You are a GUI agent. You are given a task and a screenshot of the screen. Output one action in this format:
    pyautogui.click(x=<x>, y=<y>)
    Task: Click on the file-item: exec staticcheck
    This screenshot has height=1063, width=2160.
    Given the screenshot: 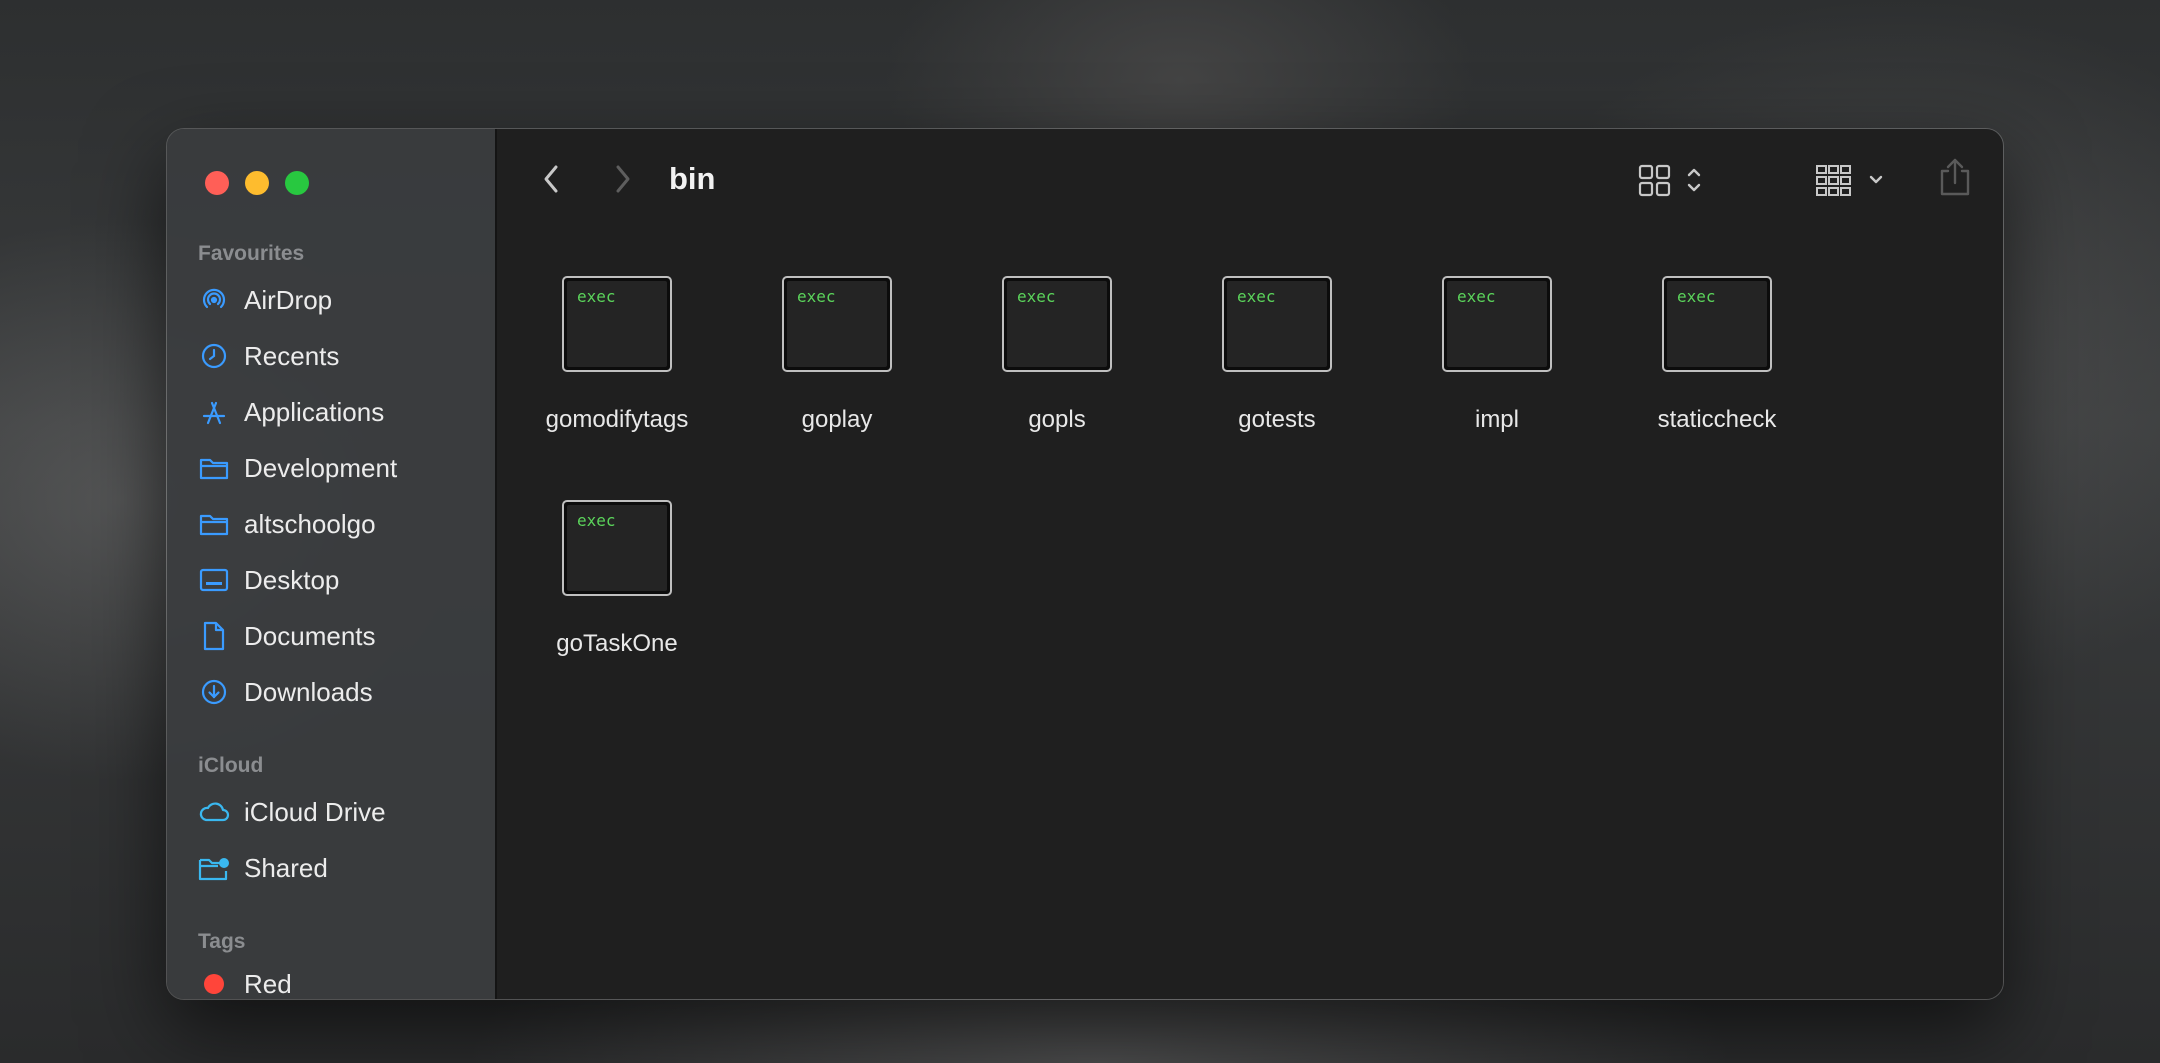 What is the action you would take?
    pyautogui.click(x=1717, y=355)
    